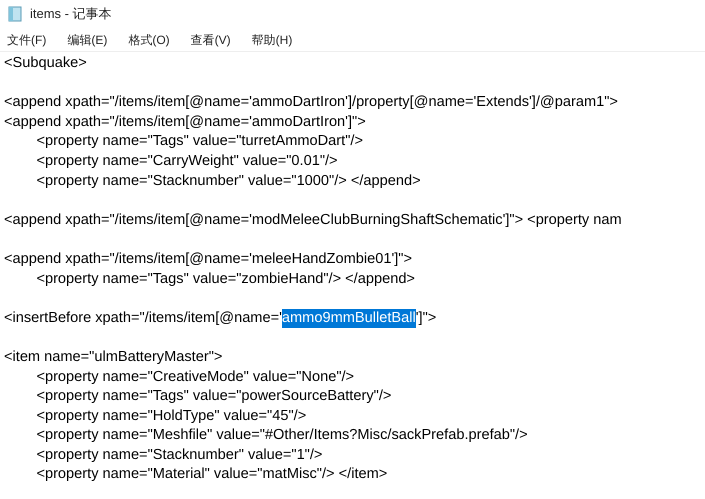  What do you see at coordinates (208, 259) in the screenshot?
I see `text-line: <append xpath="/items/item[@name='meleeHandZombie01']">` at bounding box center [208, 259].